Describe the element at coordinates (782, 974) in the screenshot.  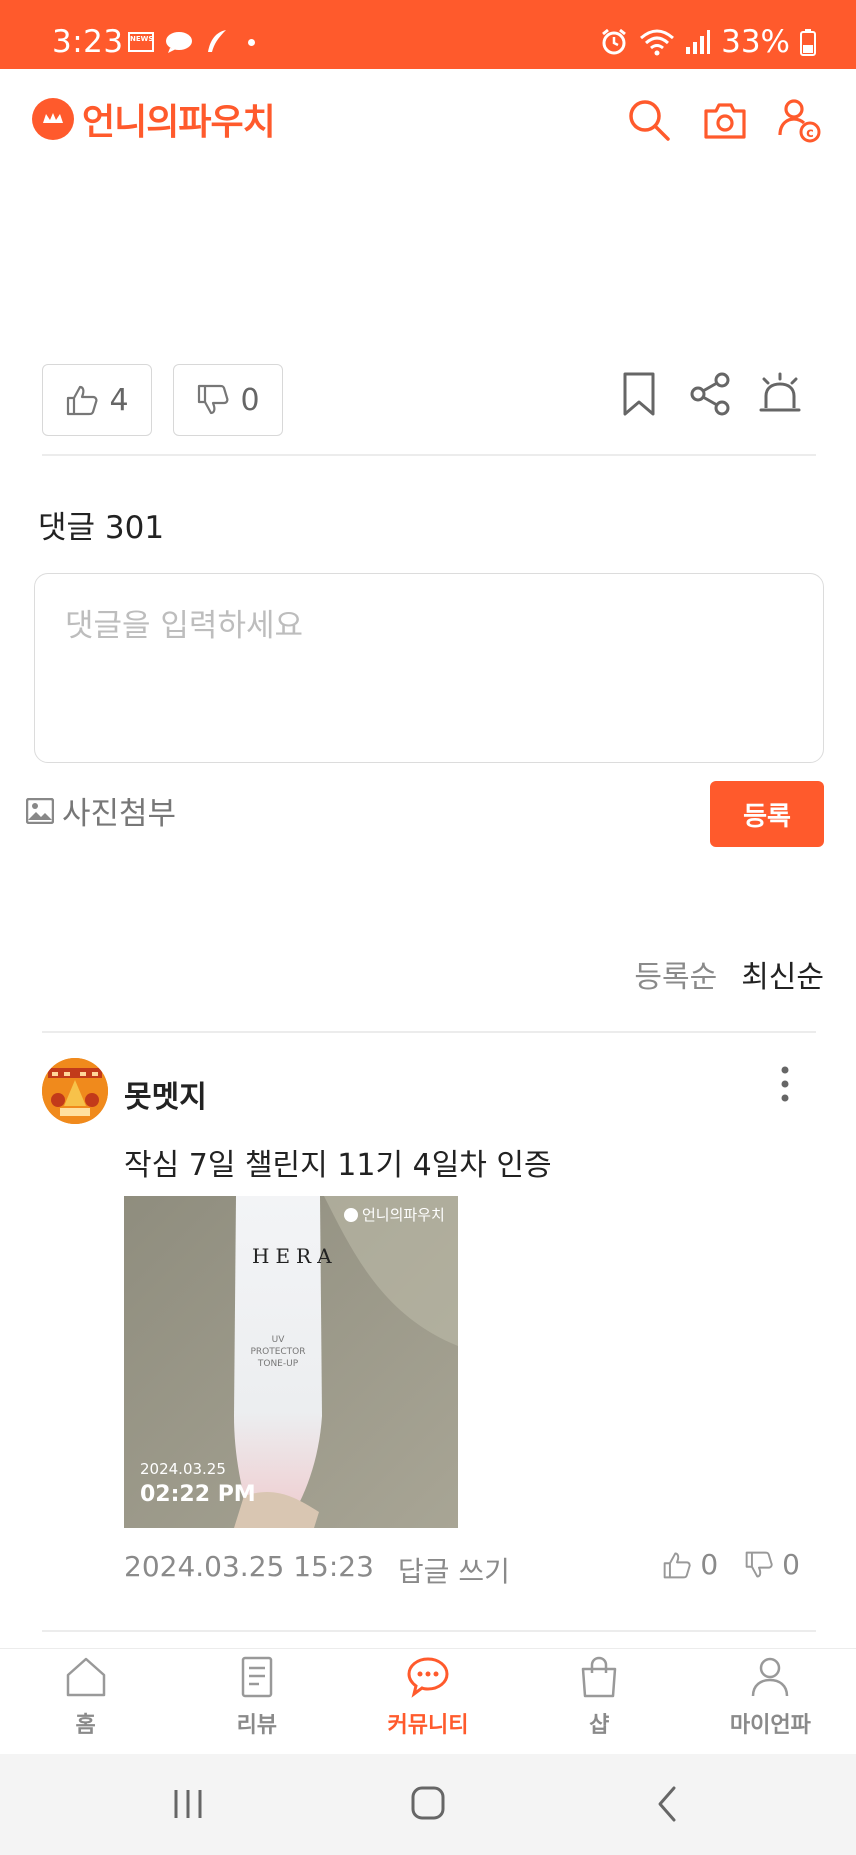
I see `sort-by-latest: 최신순` at that location.